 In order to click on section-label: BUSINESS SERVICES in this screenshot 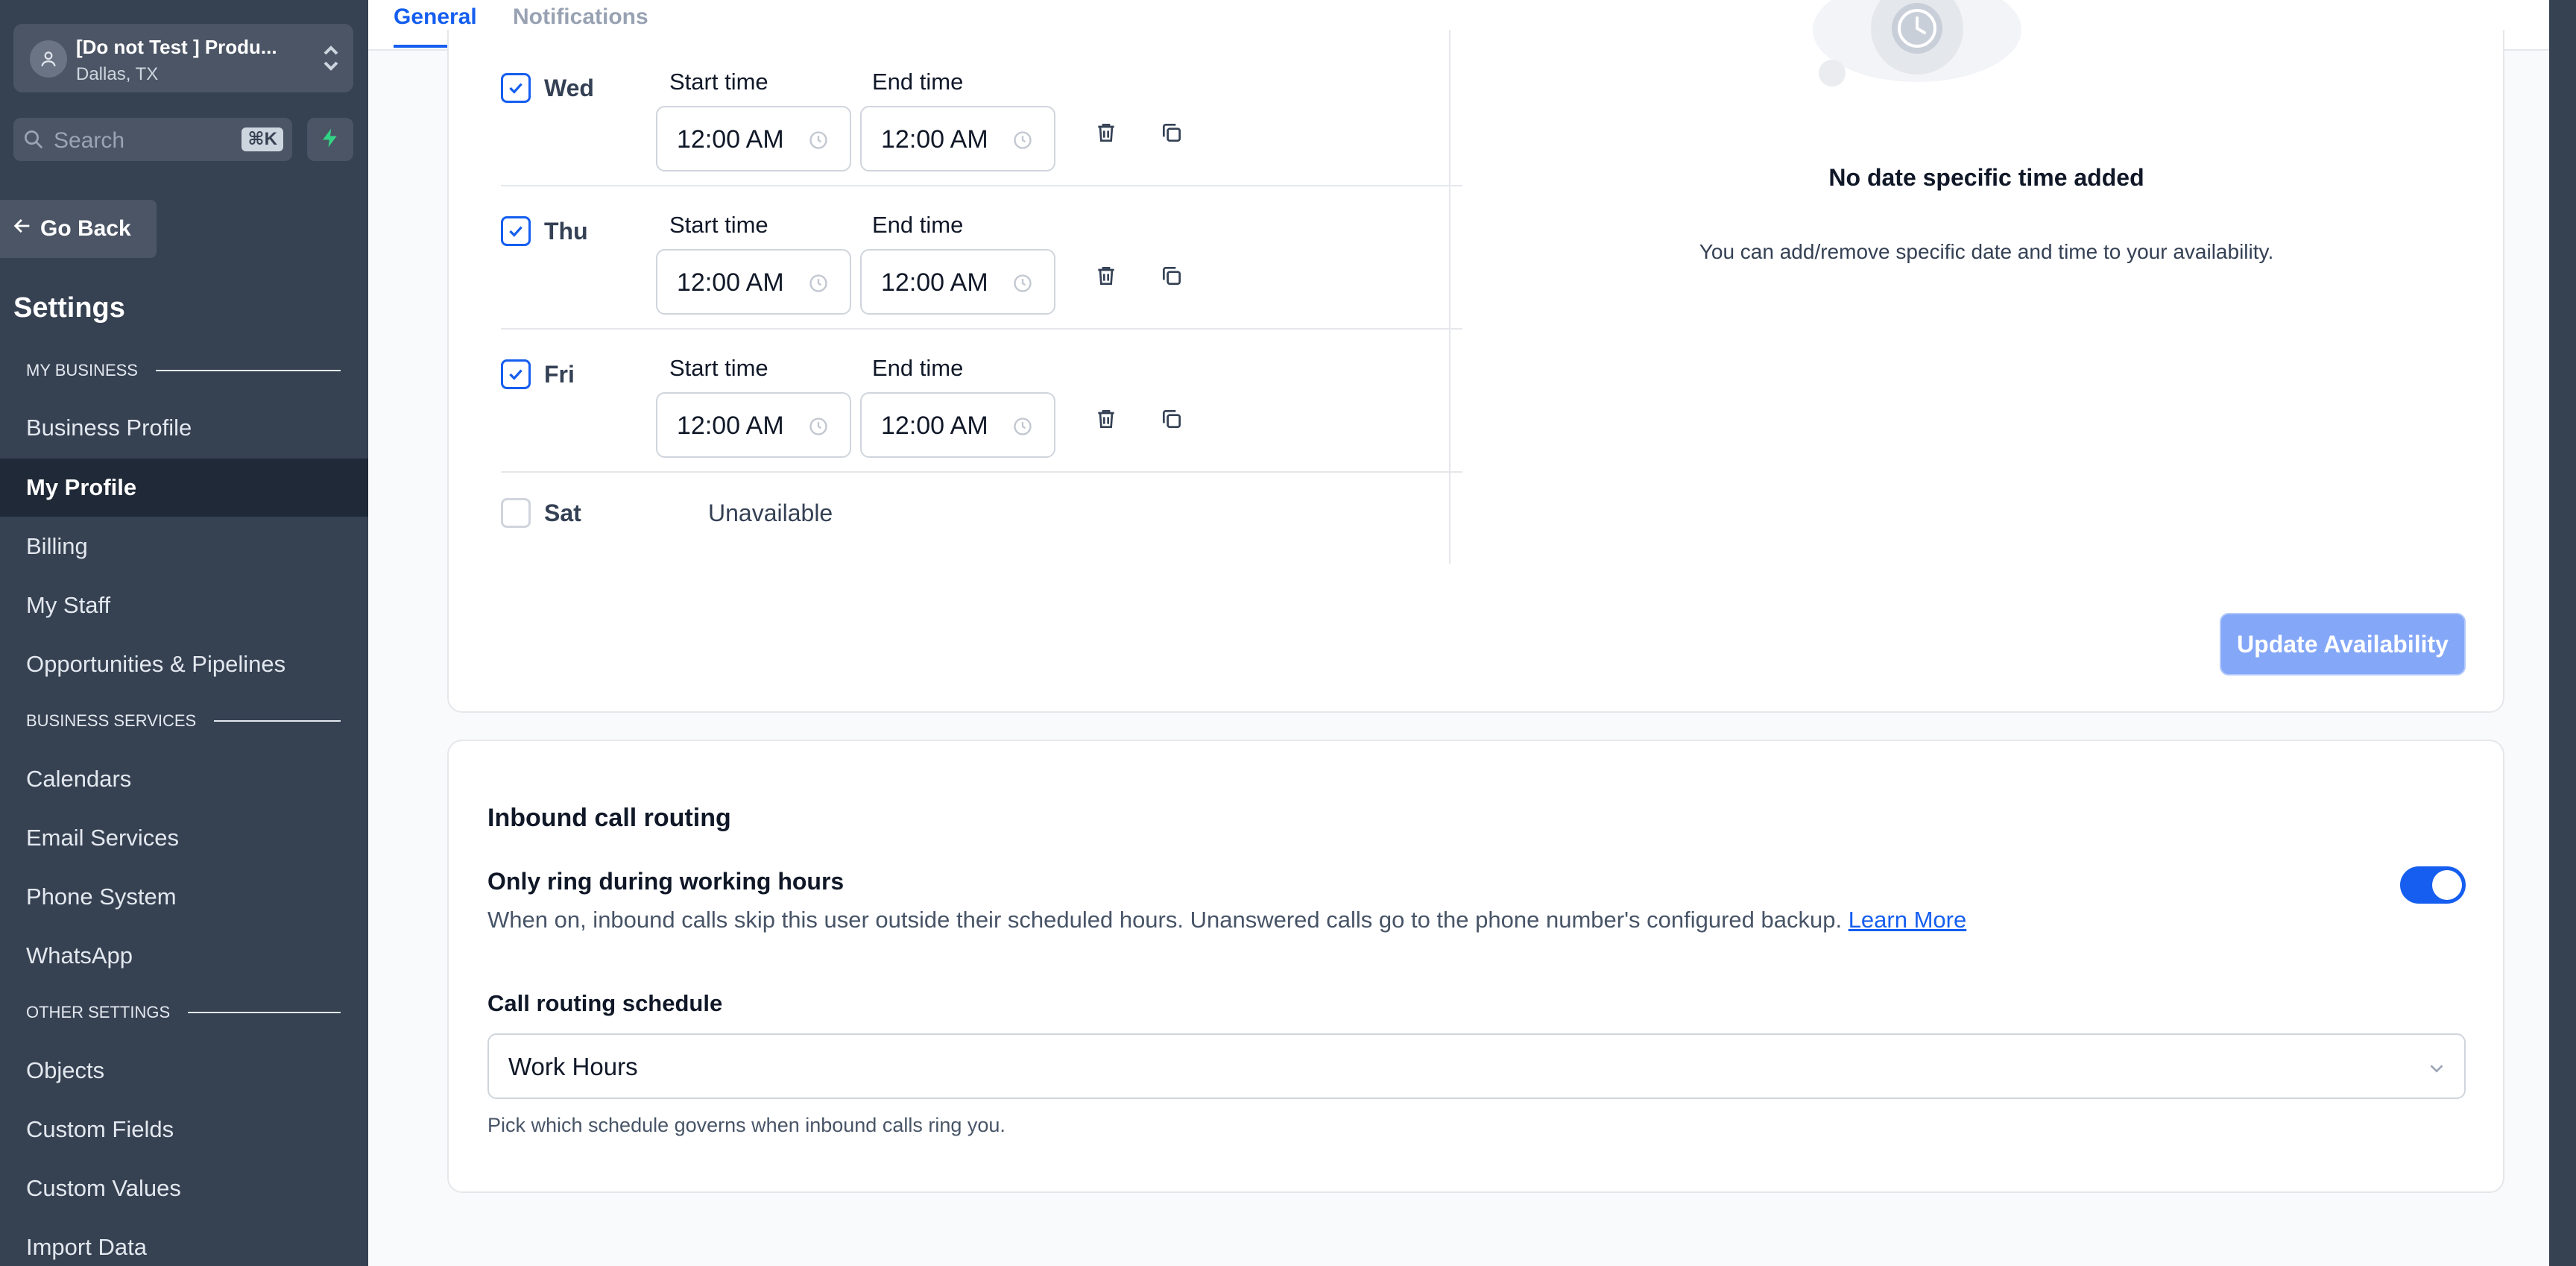, I will do `click(111, 720)`.